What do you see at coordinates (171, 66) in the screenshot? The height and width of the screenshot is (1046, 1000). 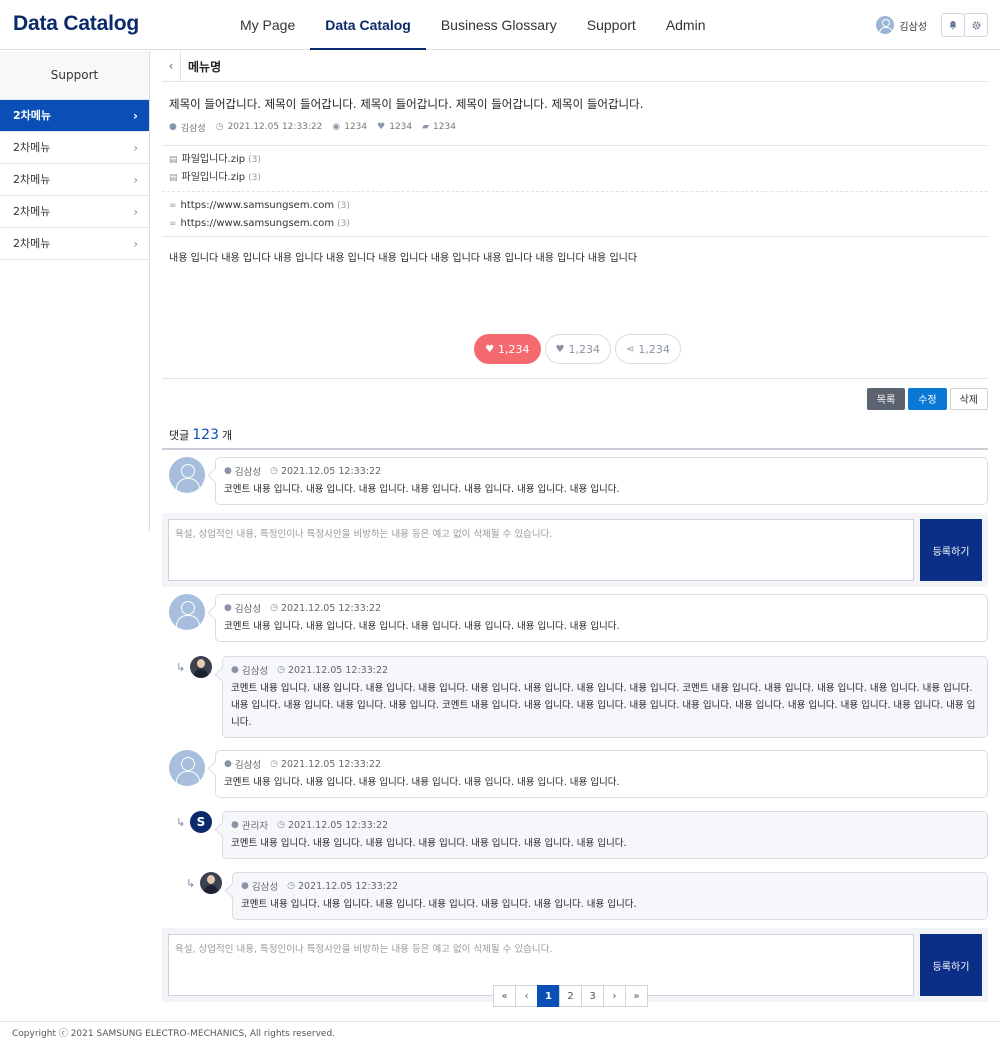 I see `back-button: ‹` at bounding box center [171, 66].